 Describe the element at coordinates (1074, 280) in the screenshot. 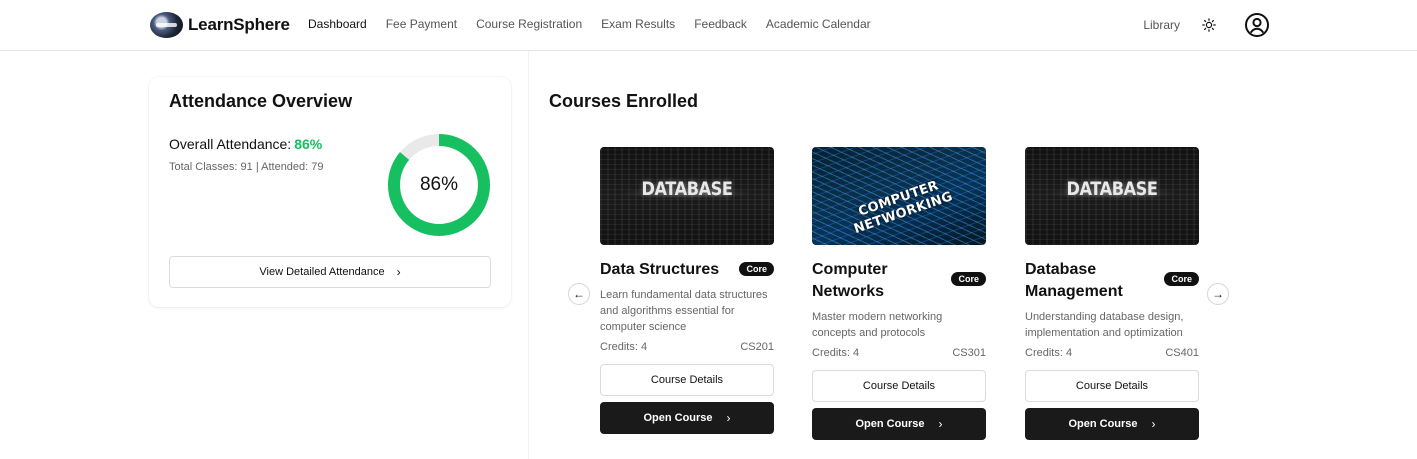

I see `course-name: Database Management` at that location.